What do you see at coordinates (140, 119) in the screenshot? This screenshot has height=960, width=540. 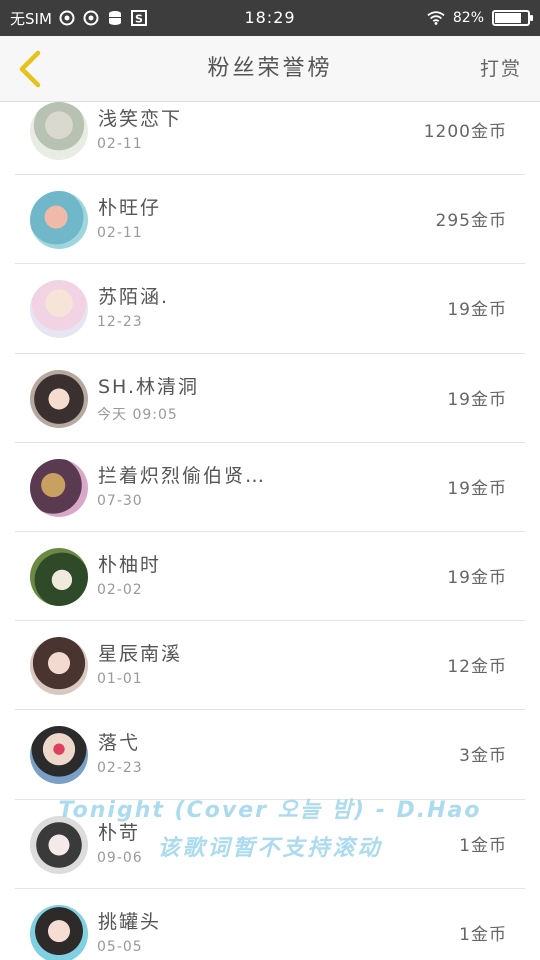 I see `fan-name: 浅笑恋下` at bounding box center [140, 119].